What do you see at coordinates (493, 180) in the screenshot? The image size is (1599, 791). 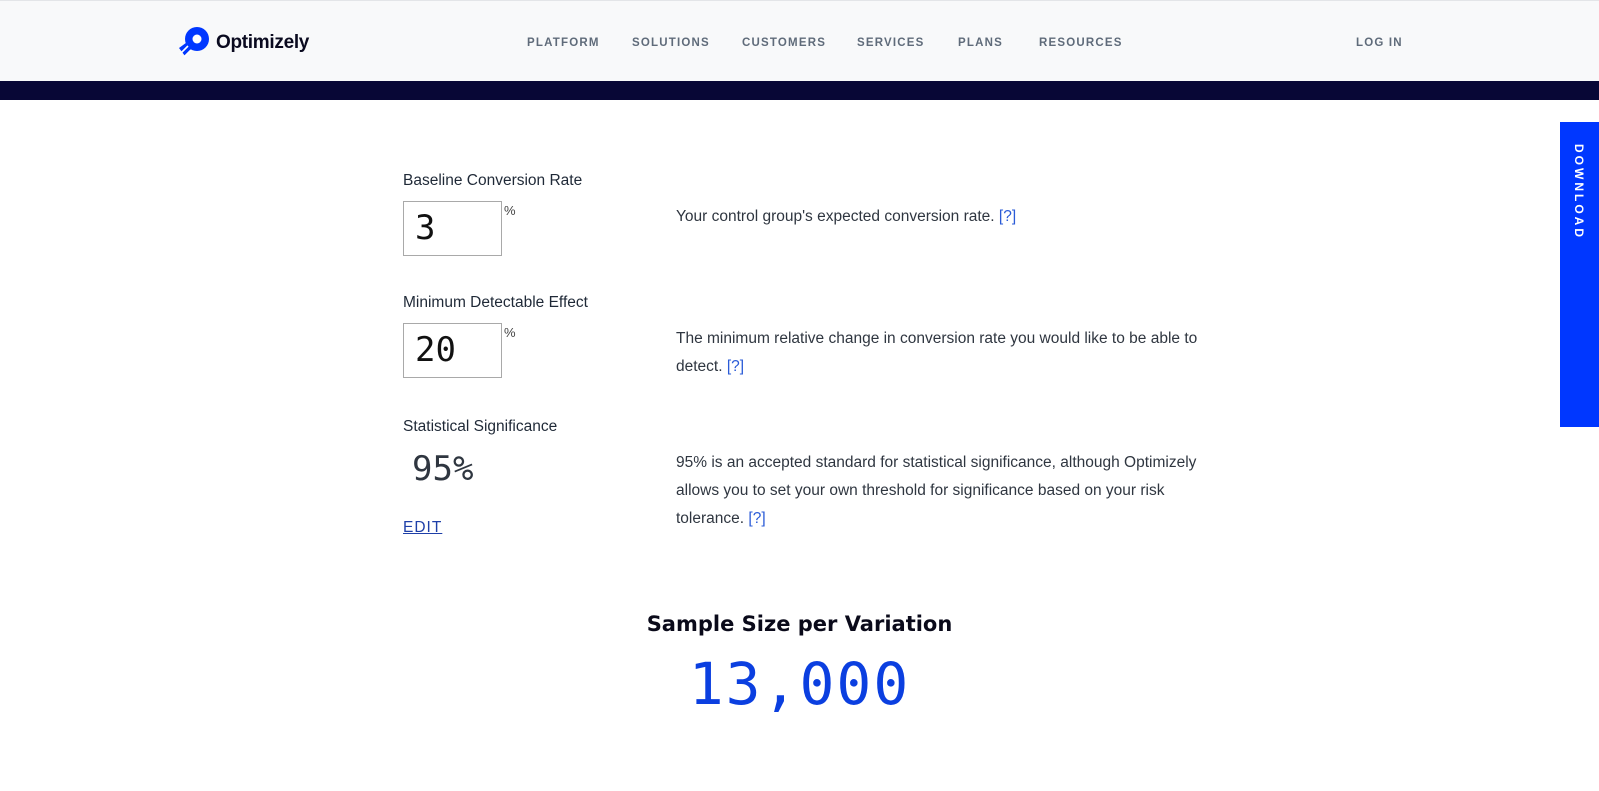 I see `baseline-label: Baseline Conversion Rate` at bounding box center [493, 180].